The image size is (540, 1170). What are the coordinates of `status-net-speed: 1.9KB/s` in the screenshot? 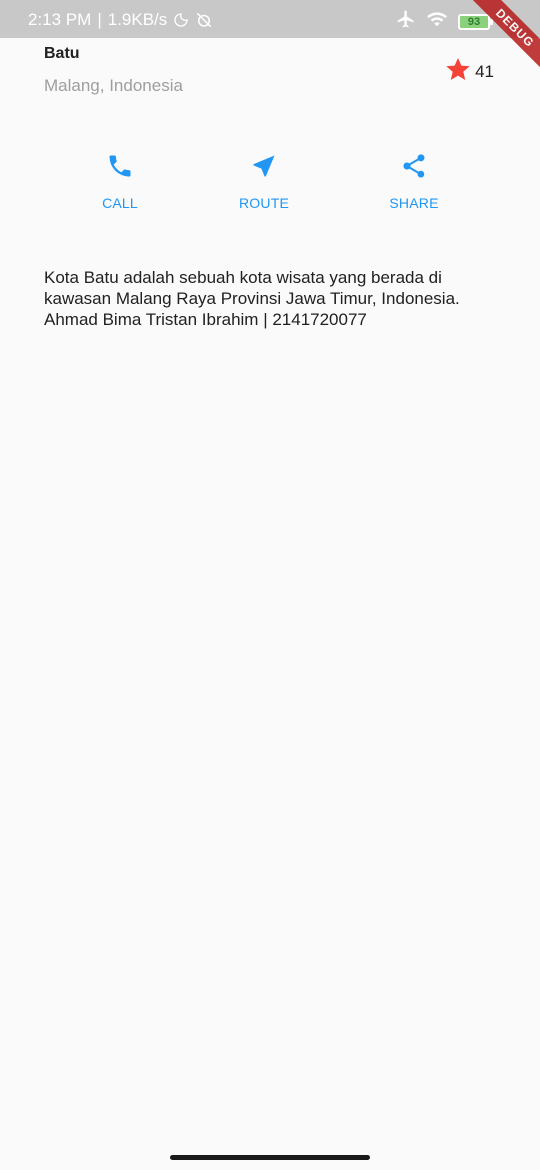 It's located at (137, 19).